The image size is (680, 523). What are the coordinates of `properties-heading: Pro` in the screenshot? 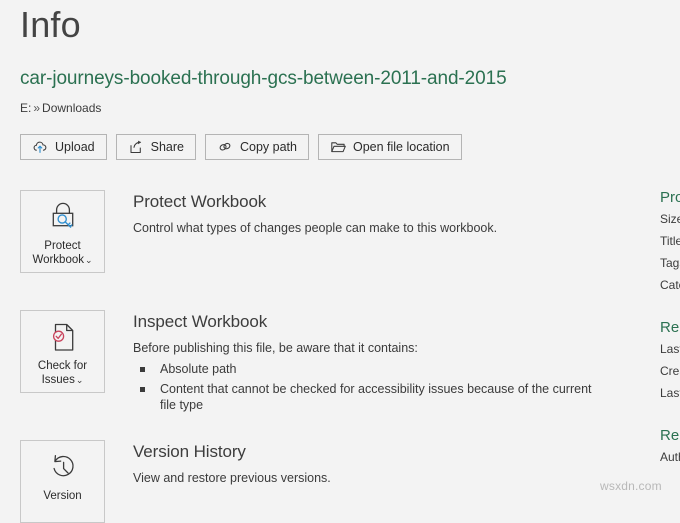 It's located at (670, 197).